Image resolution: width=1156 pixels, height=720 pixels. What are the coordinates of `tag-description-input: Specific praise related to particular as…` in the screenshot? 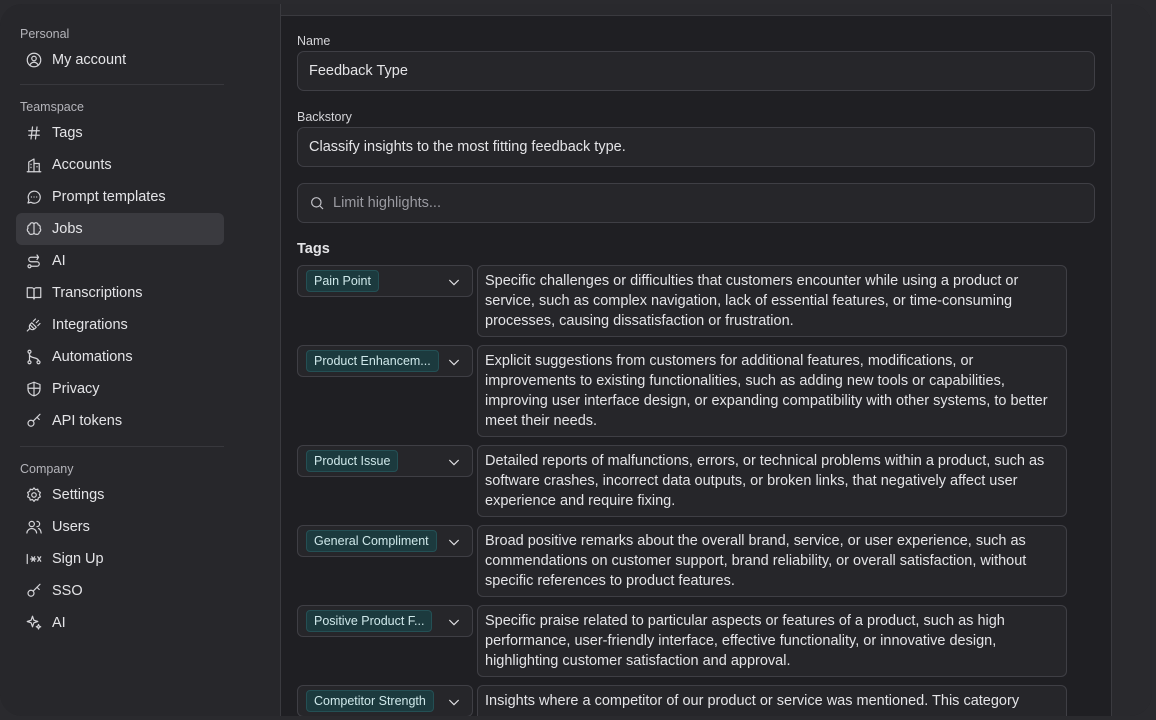 It's located at (772, 641).